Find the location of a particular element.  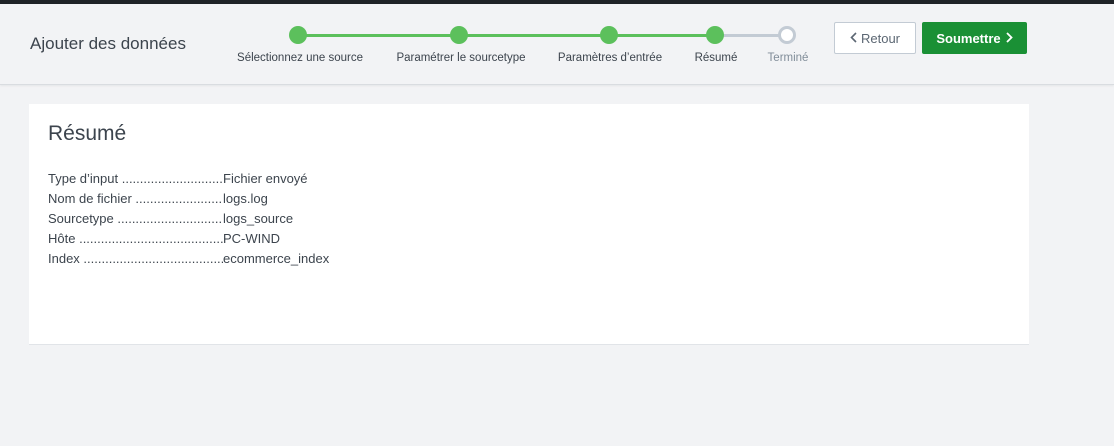

summary-key: Sourcetype is located at coordinates (135, 218).